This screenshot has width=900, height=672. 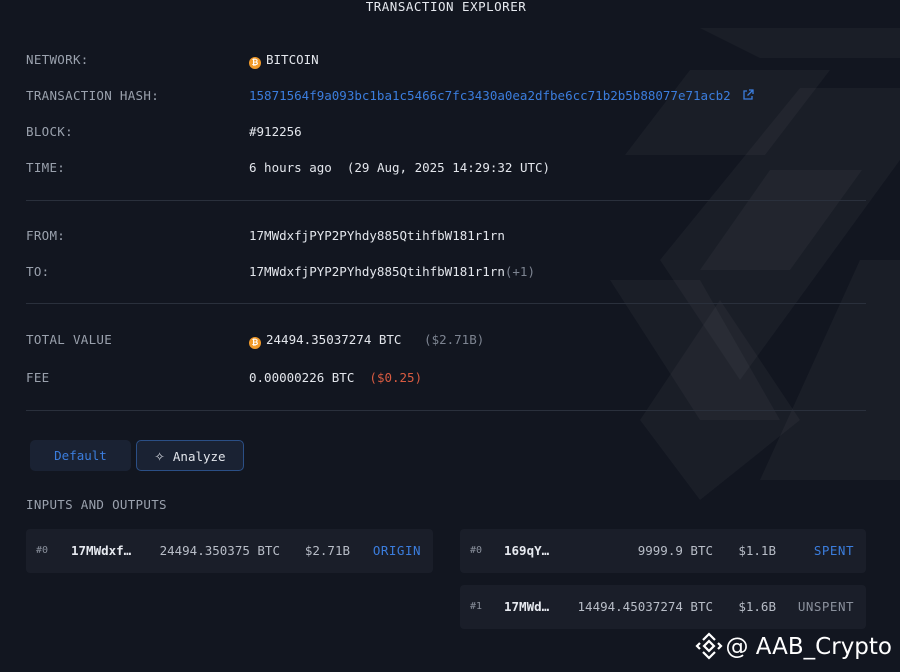 What do you see at coordinates (520, 271) in the screenshot?
I see `to-extra-count: (+1)` at bounding box center [520, 271].